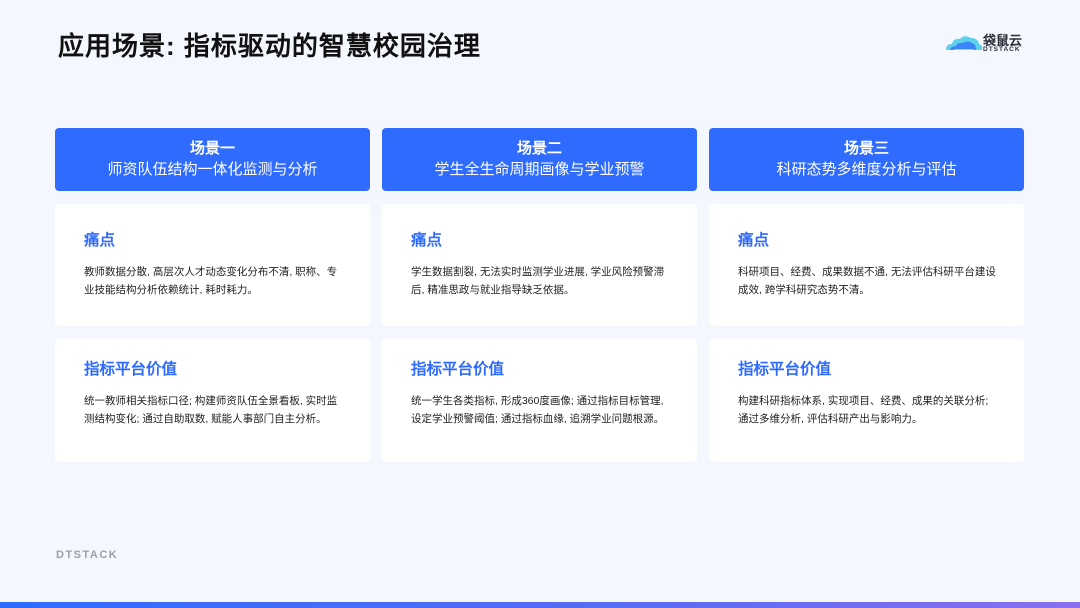  I want to click on scenario-name: 科研态势多维度分析与评估, so click(866, 169).